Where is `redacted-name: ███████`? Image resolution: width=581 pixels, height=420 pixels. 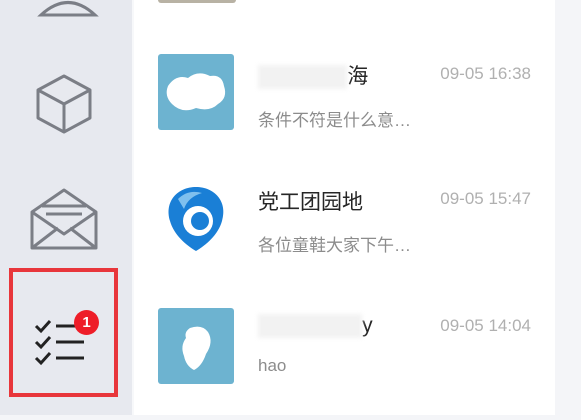
redacted-name: ███████ is located at coordinates (310, 326).